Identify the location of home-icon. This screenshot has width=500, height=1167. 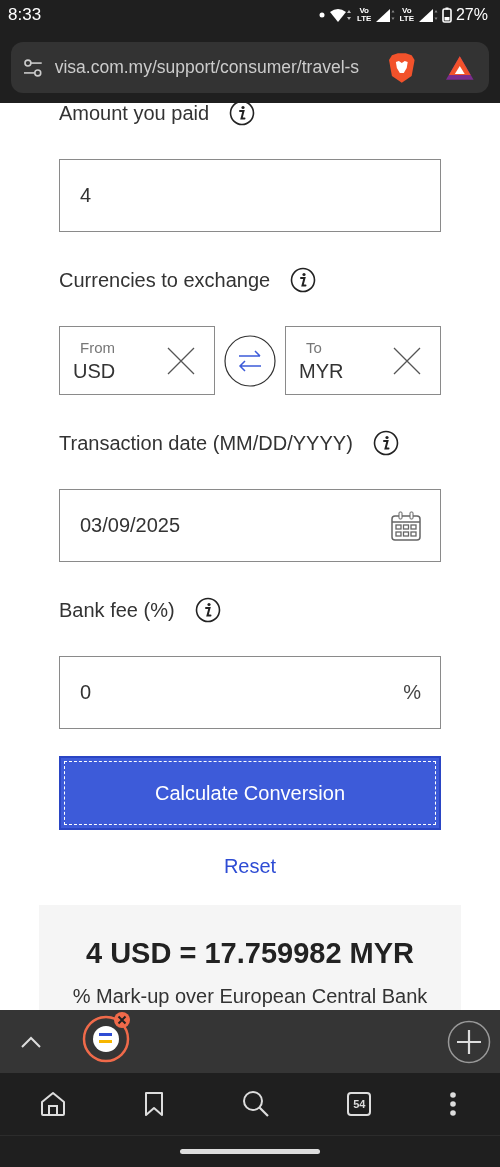
(53, 1104).